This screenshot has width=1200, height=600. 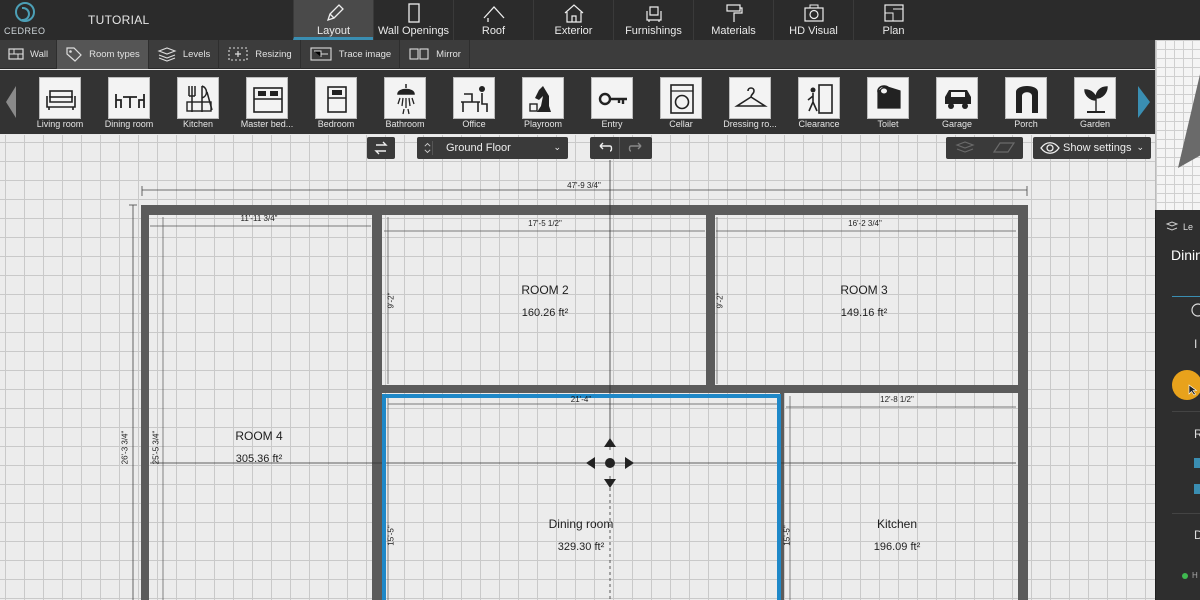 What do you see at coordinates (268, 100) in the screenshot?
I see `double-bed-icon` at bounding box center [268, 100].